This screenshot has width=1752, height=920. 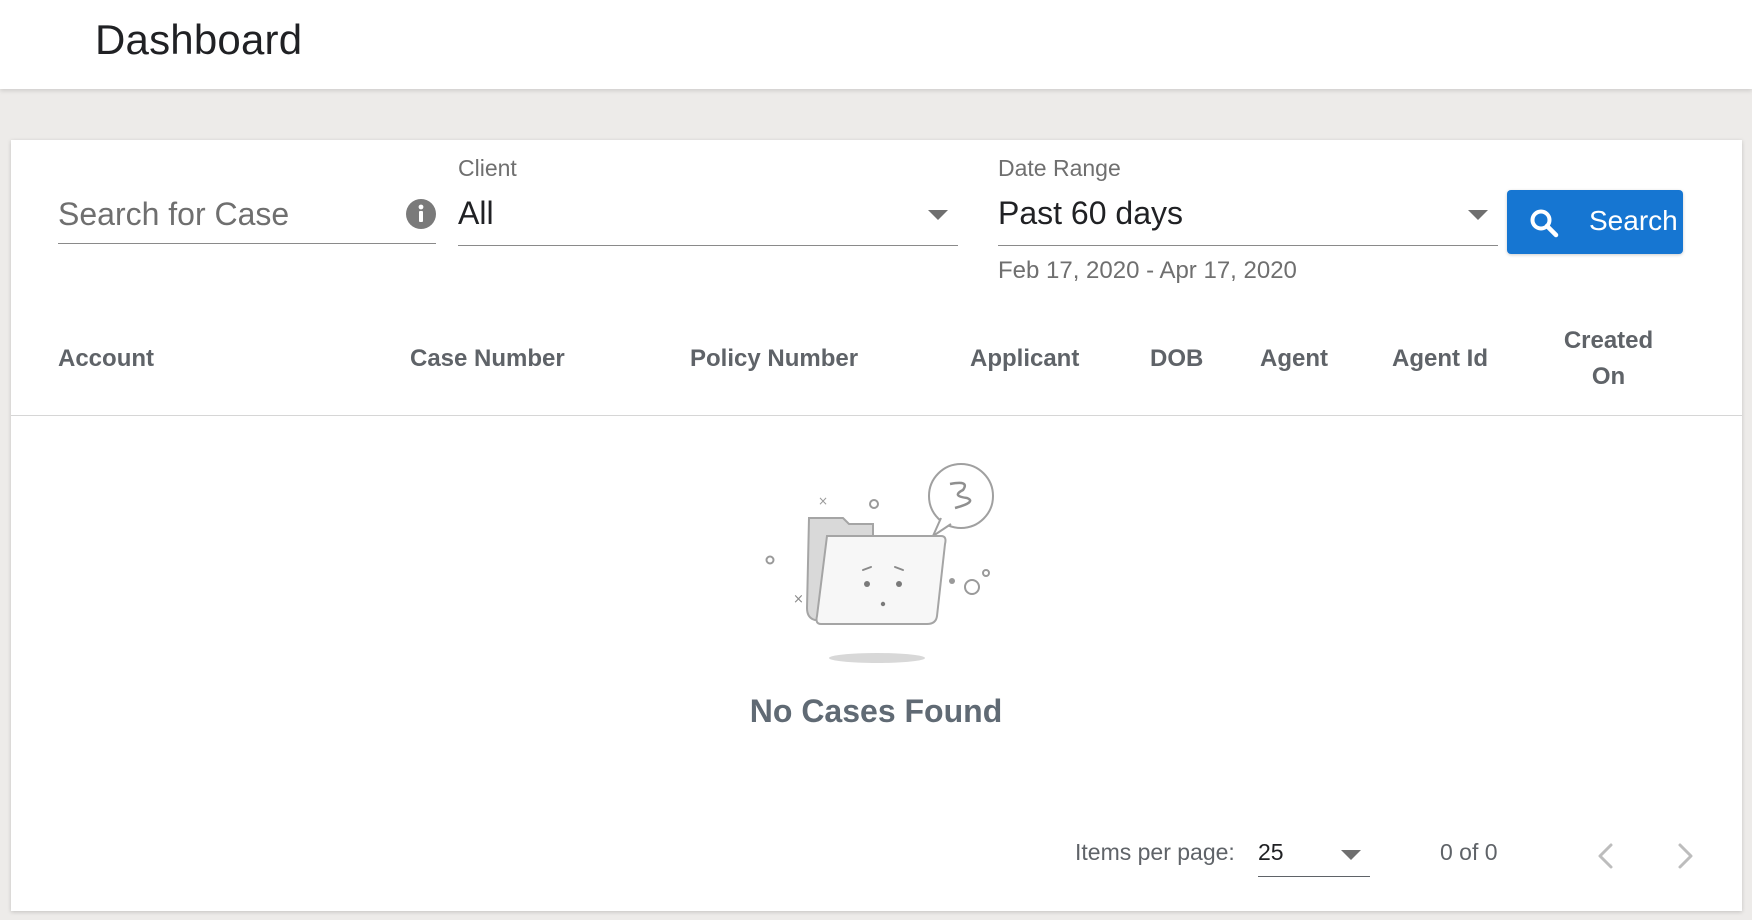 I want to click on column-header-account: Account, so click(x=106, y=359).